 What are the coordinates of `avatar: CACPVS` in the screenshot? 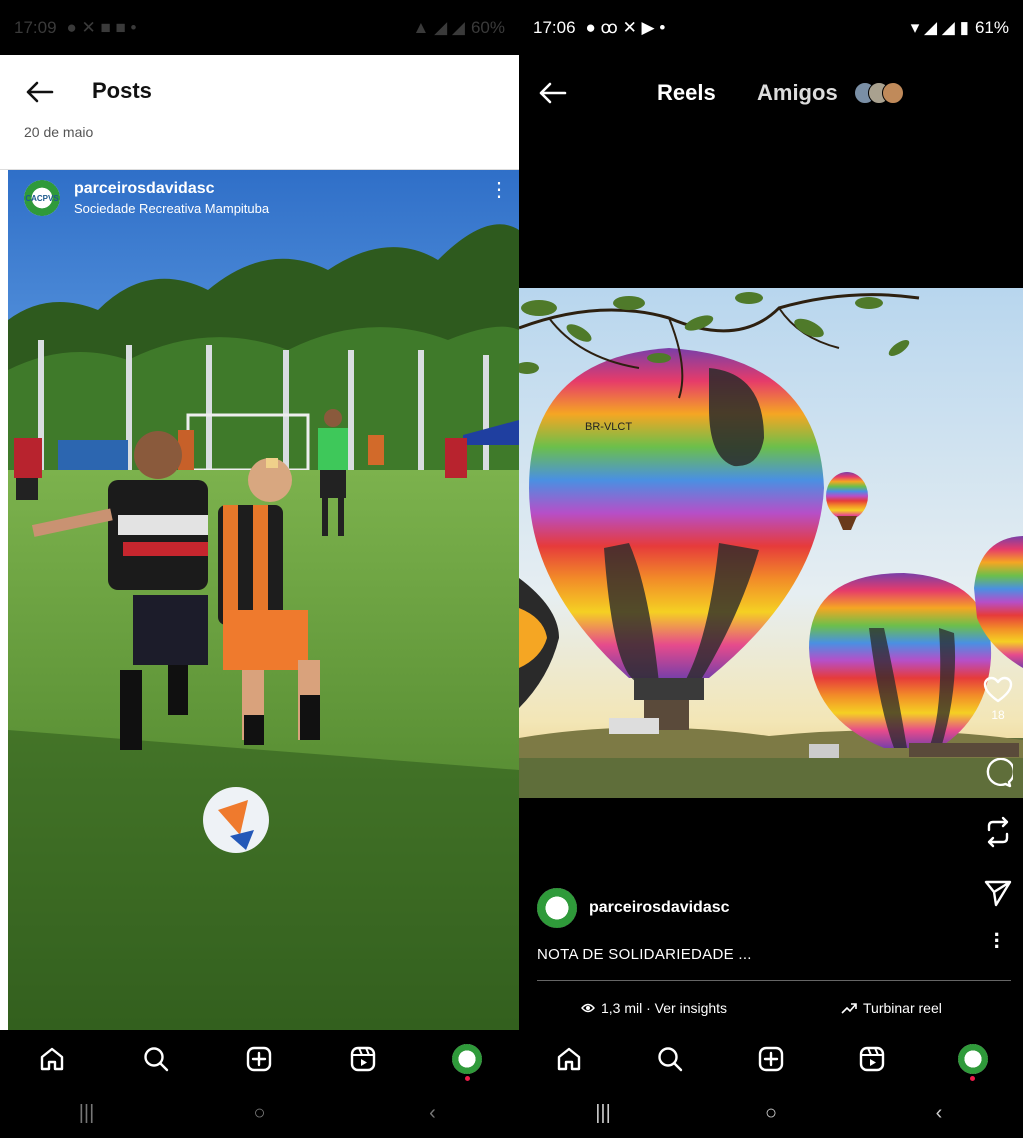 It's located at (42, 198).